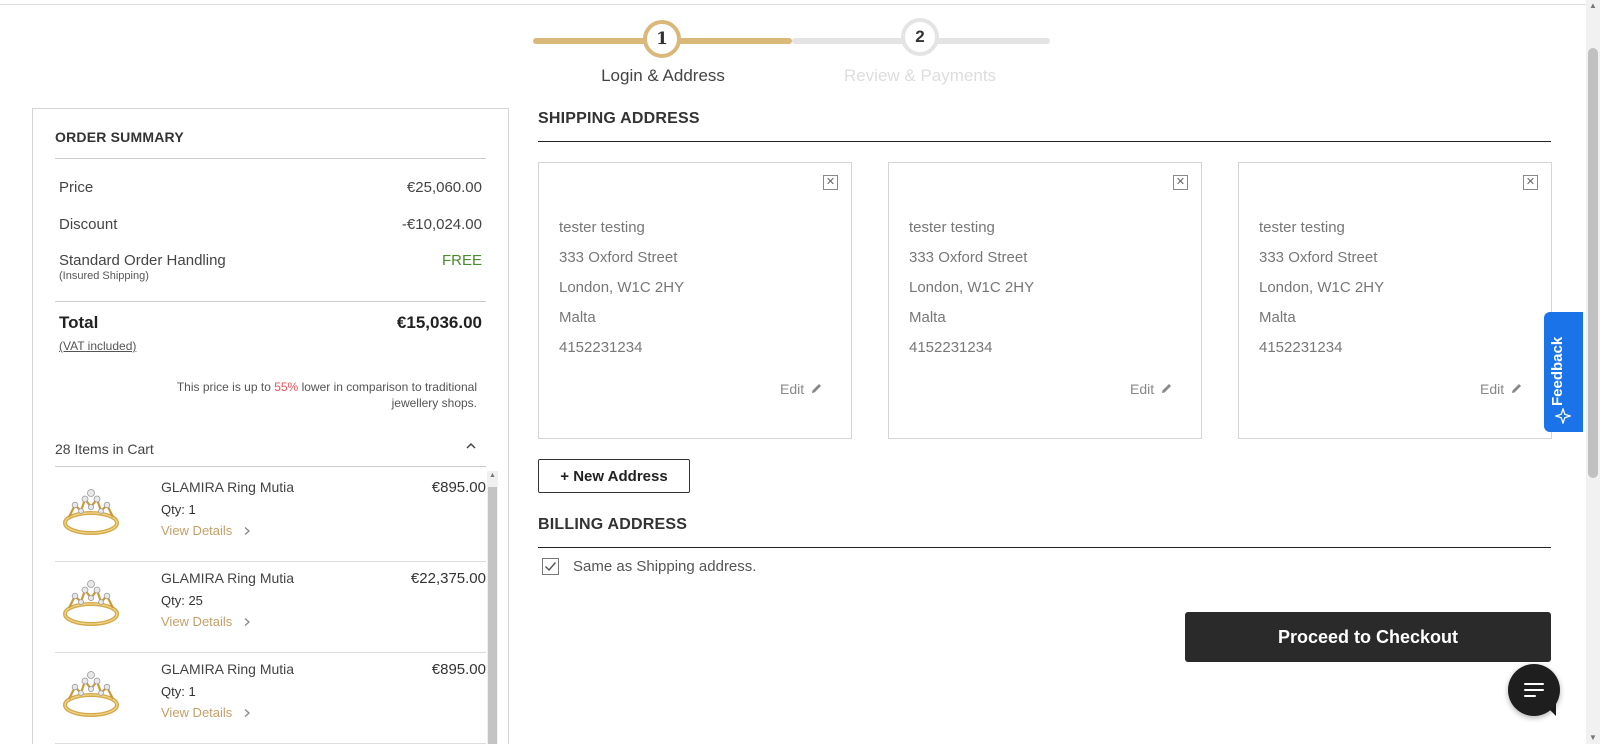 The image size is (1600, 744). I want to click on handling-value: FREE, so click(461, 260).